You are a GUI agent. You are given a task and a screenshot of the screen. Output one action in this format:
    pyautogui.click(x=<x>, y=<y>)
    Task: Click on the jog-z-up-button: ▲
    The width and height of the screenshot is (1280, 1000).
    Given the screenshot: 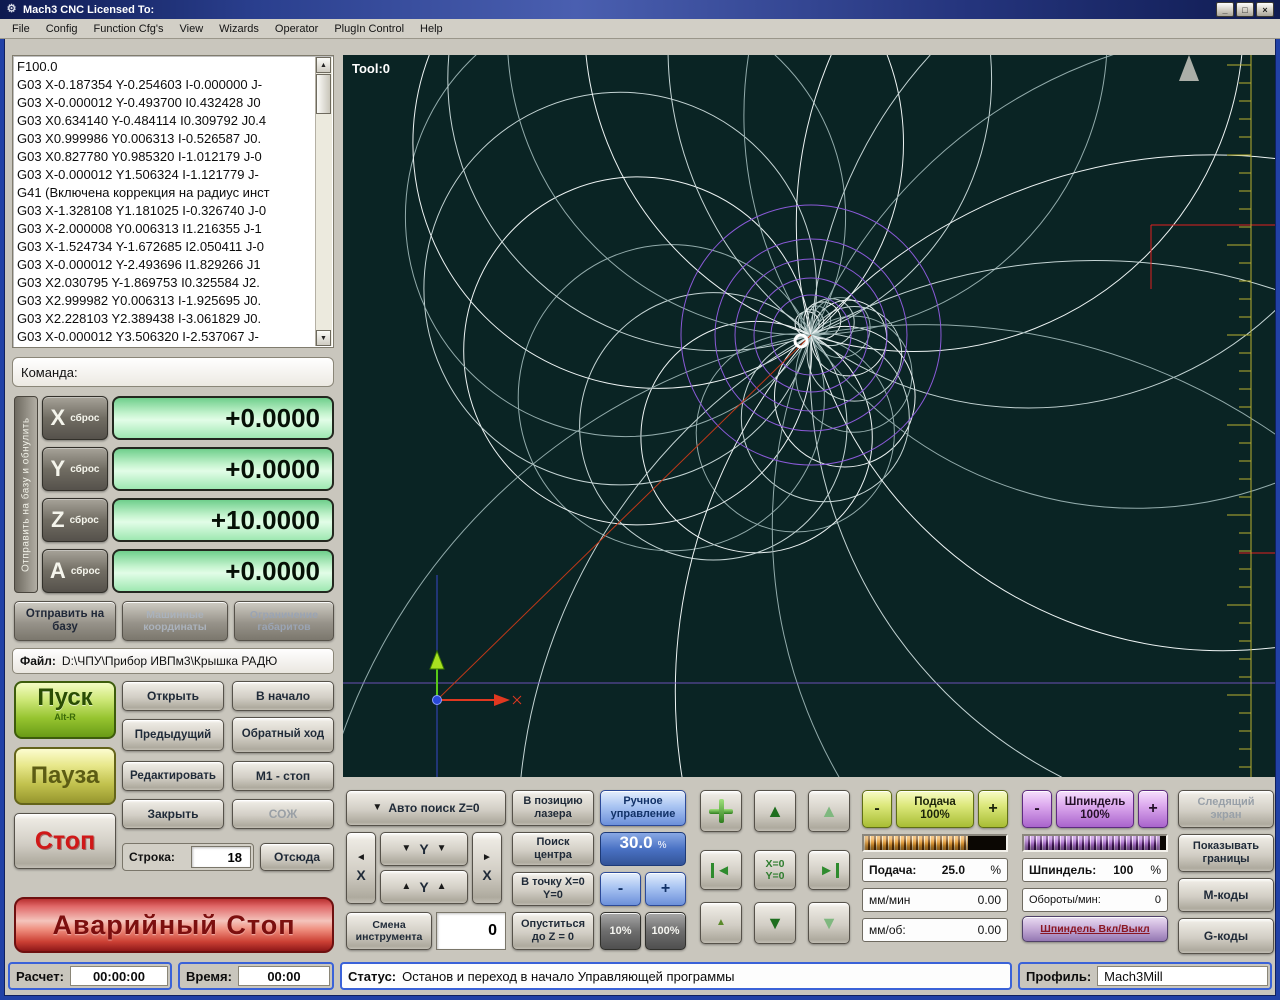 What is the action you would take?
    pyautogui.click(x=829, y=811)
    